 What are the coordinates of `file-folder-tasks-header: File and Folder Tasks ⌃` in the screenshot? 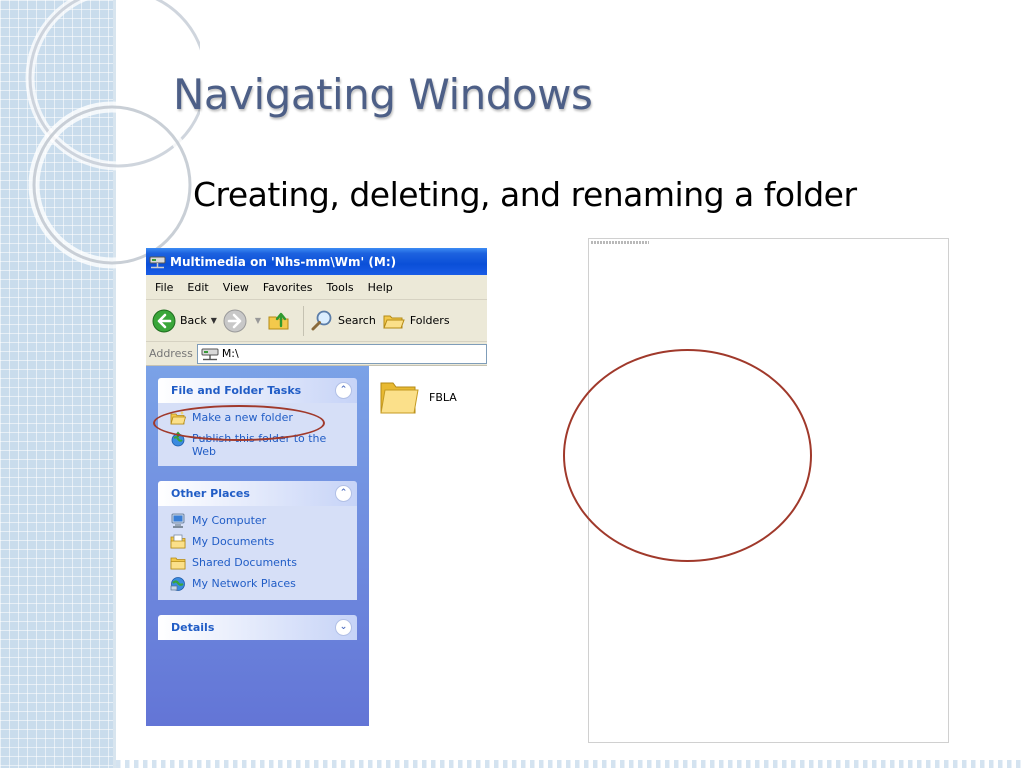 It's located at (257, 390).